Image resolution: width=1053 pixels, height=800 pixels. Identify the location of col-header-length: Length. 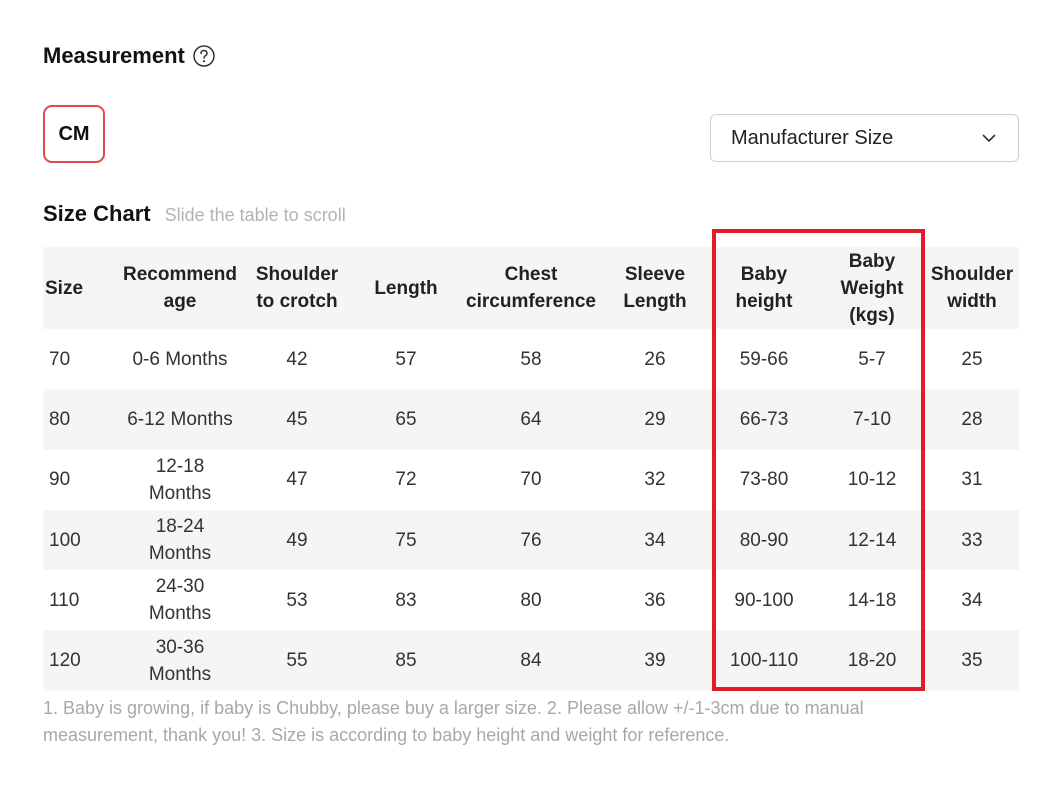
(406, 288).